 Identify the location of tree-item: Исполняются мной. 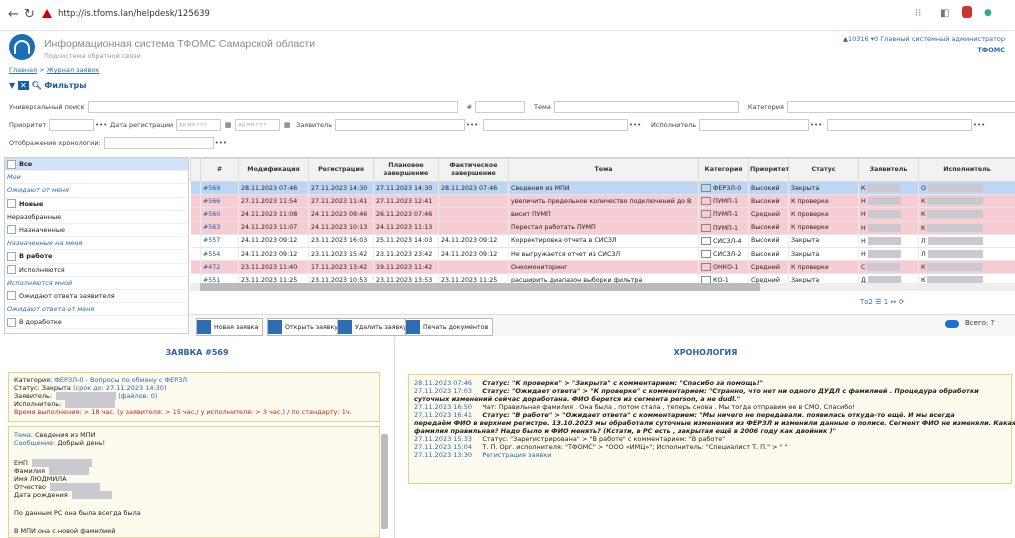
(96, 283).